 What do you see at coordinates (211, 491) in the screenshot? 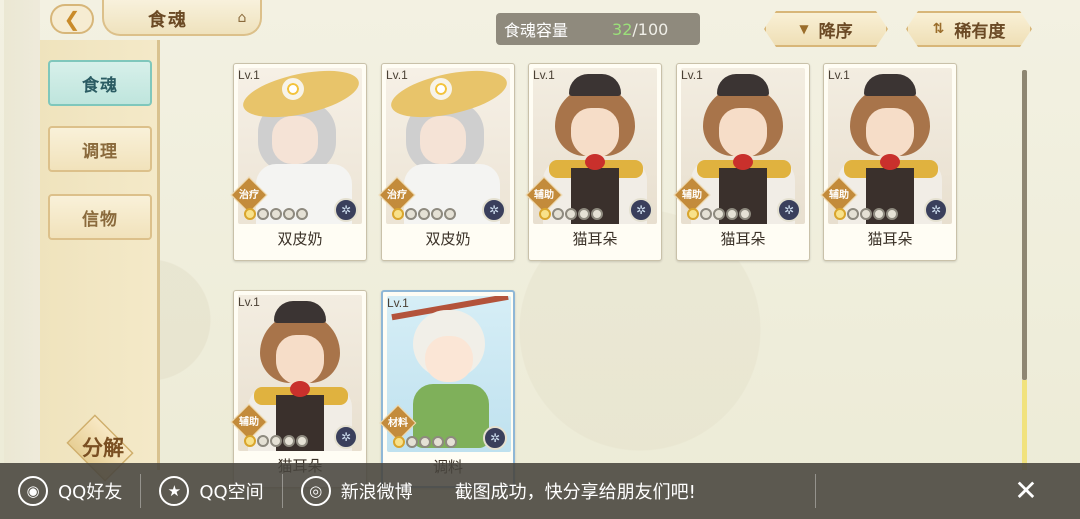
I see `share-qq-zone-button: ★ QQ空间` at bounding box center [211, 491].